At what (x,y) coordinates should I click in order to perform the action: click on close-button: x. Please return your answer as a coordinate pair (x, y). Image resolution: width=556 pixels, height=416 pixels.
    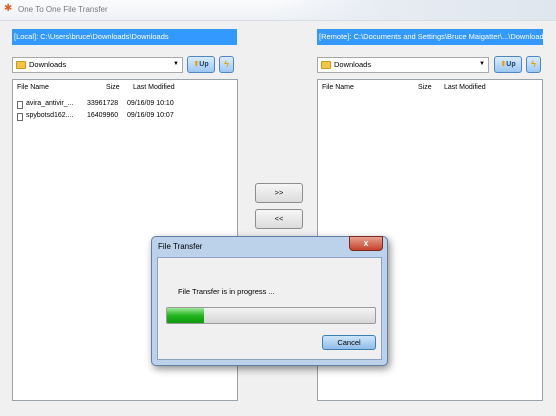
    Looking at the image, I should click on (366, 243).